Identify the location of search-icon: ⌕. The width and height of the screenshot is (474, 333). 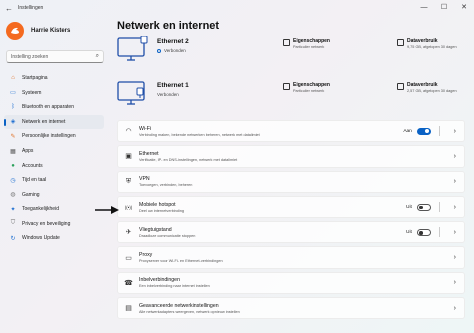
(97, 56).